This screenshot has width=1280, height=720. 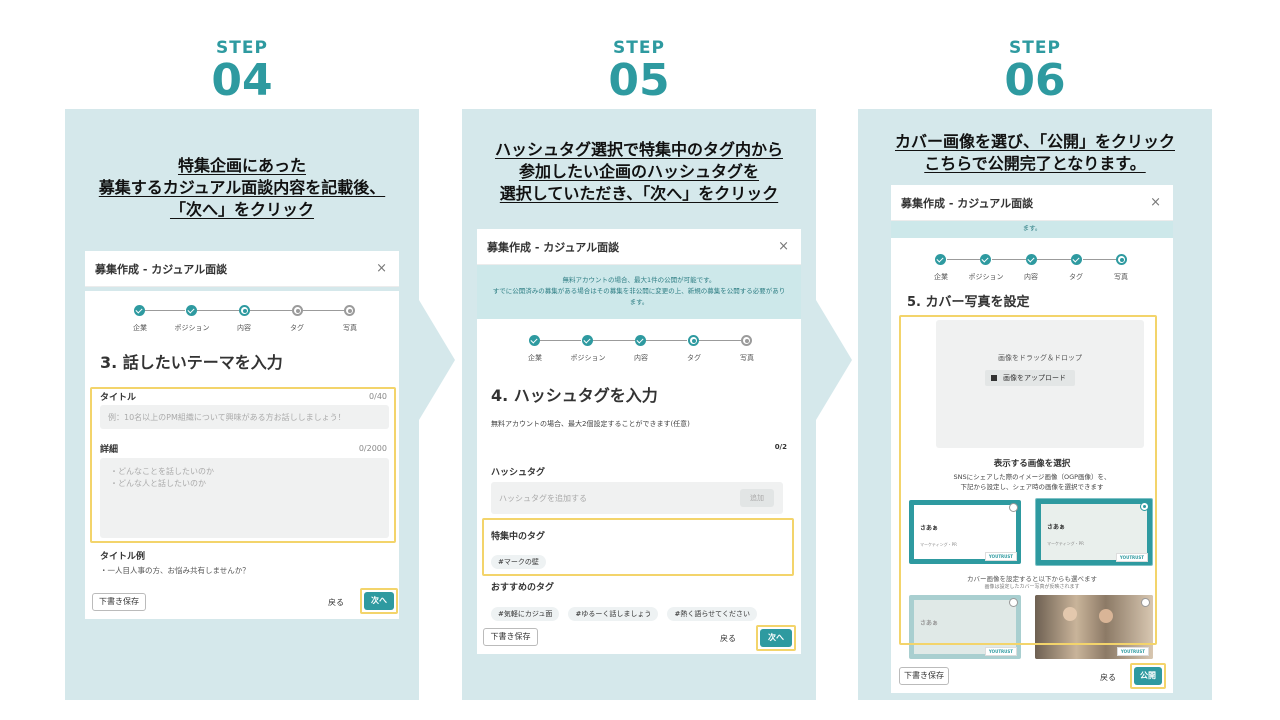 I want to click on section-title: 4. ハッシュタグを入力, so click(x=574, y=395).